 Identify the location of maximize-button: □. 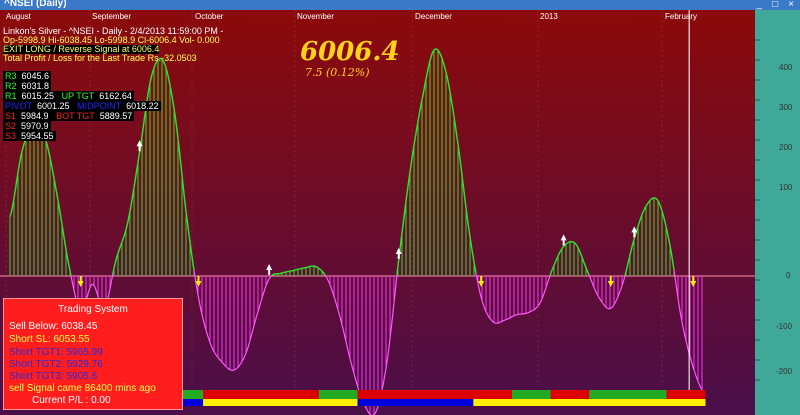
(775, 5).